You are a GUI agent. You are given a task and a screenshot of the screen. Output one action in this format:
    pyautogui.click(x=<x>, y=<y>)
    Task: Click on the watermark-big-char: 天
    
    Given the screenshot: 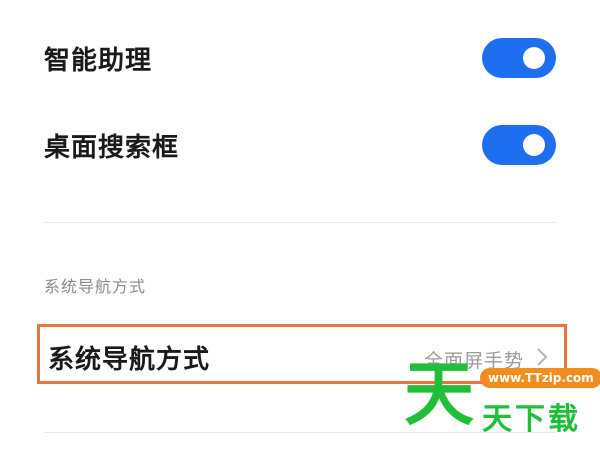 What is the action you would take?
    pyautogui.click(x=439, y=394)
    